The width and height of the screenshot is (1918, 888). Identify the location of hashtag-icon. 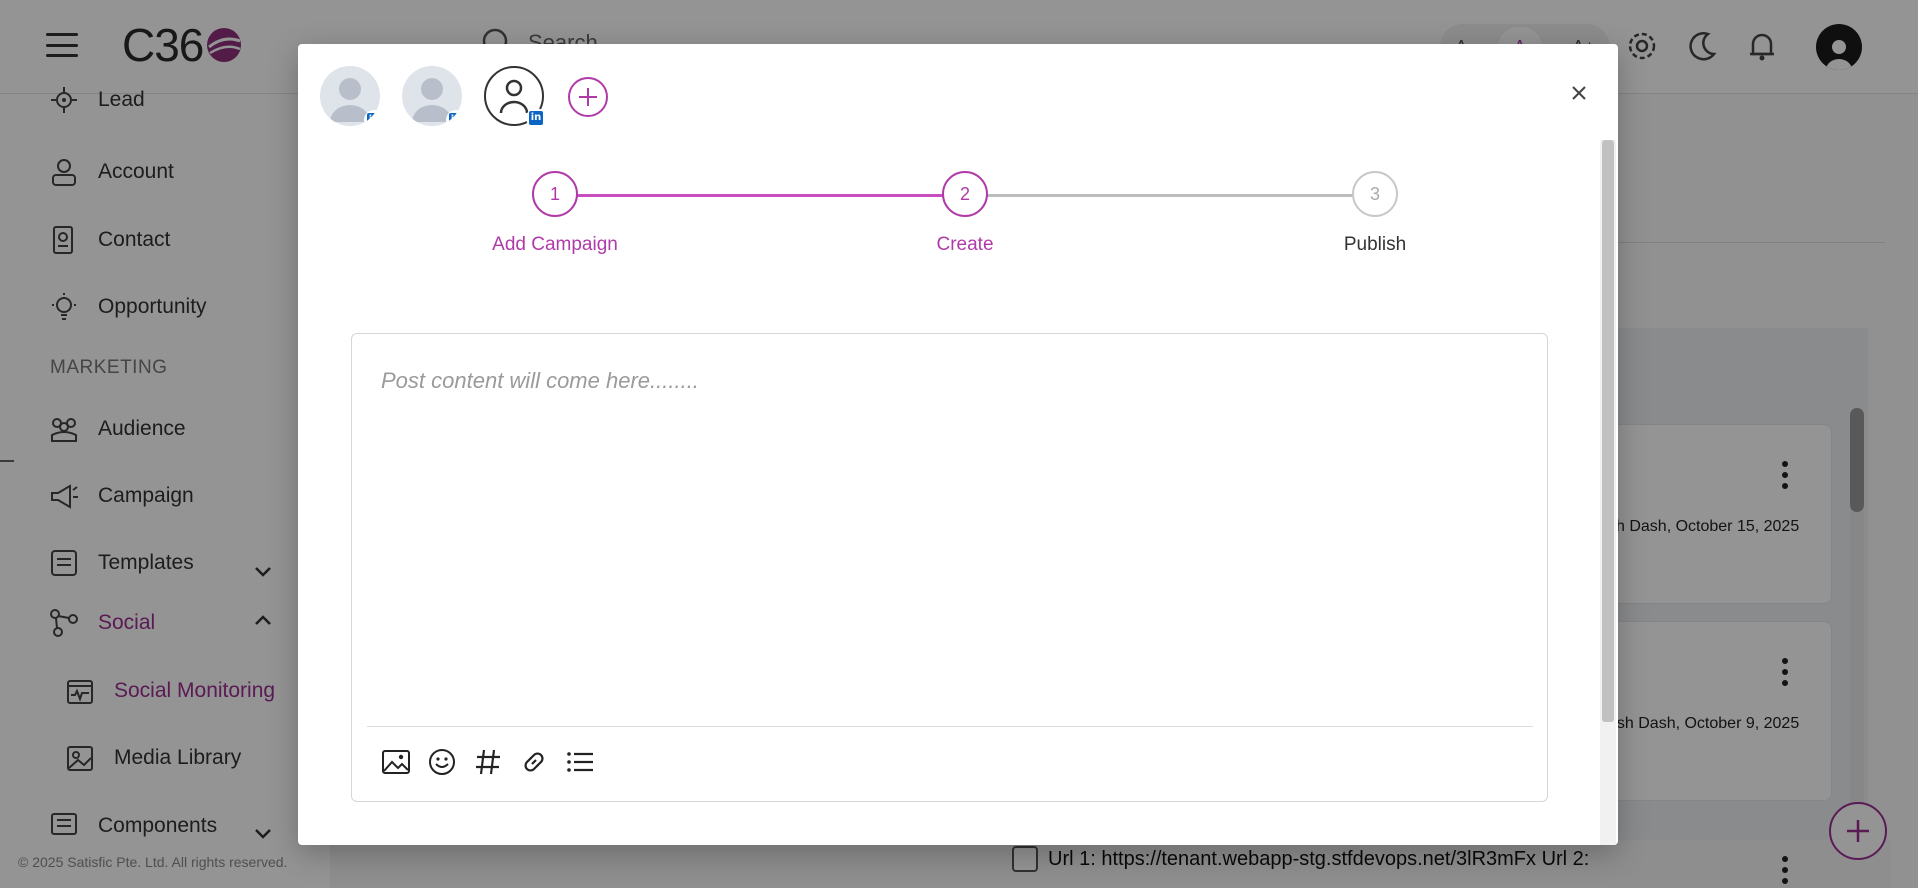
(488, 762).